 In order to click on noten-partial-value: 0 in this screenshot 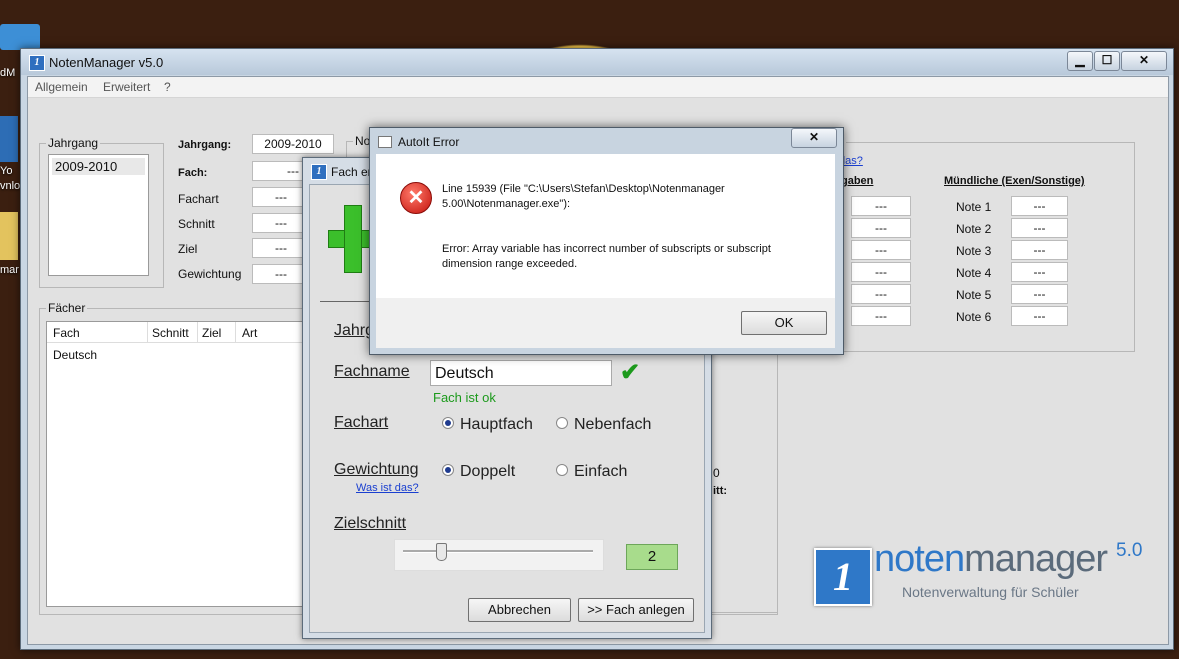, I will do `click(716, 473)`.